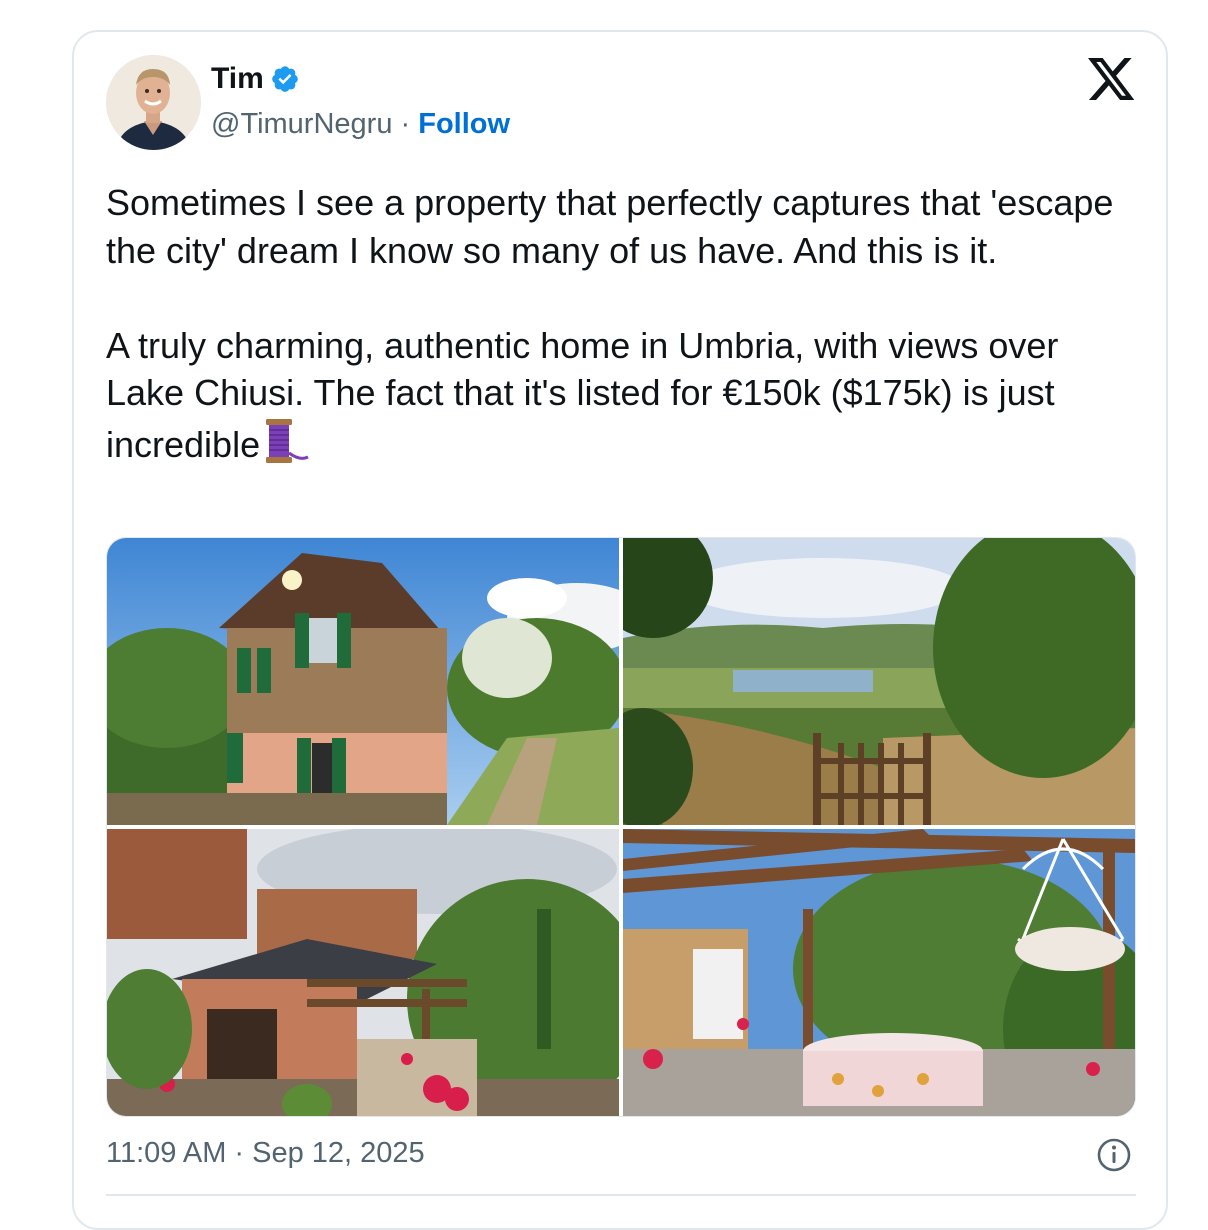 The image size is (1208, 1230). Describe the element at coordinates (237, 79) in the screenshot. I see `author-name: Tim` at that location.